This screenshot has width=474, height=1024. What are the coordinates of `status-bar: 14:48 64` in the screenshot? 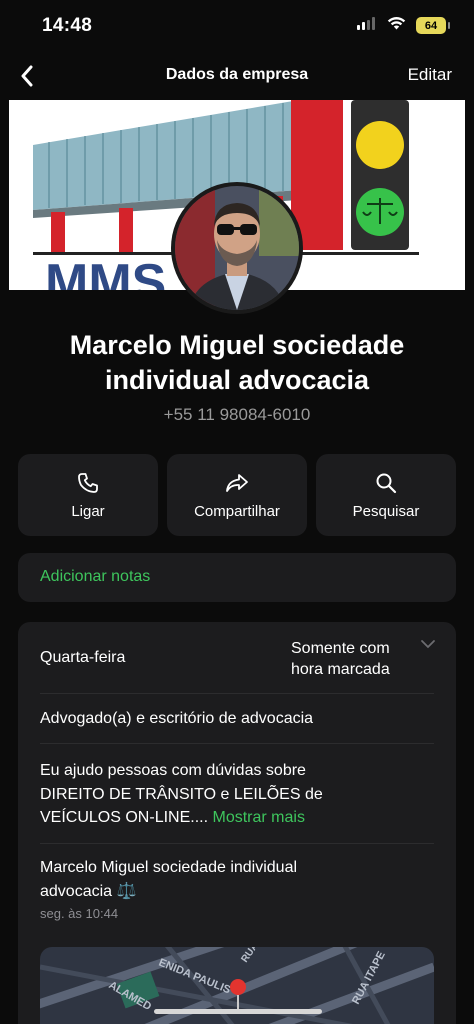 It's located at (237, 26).